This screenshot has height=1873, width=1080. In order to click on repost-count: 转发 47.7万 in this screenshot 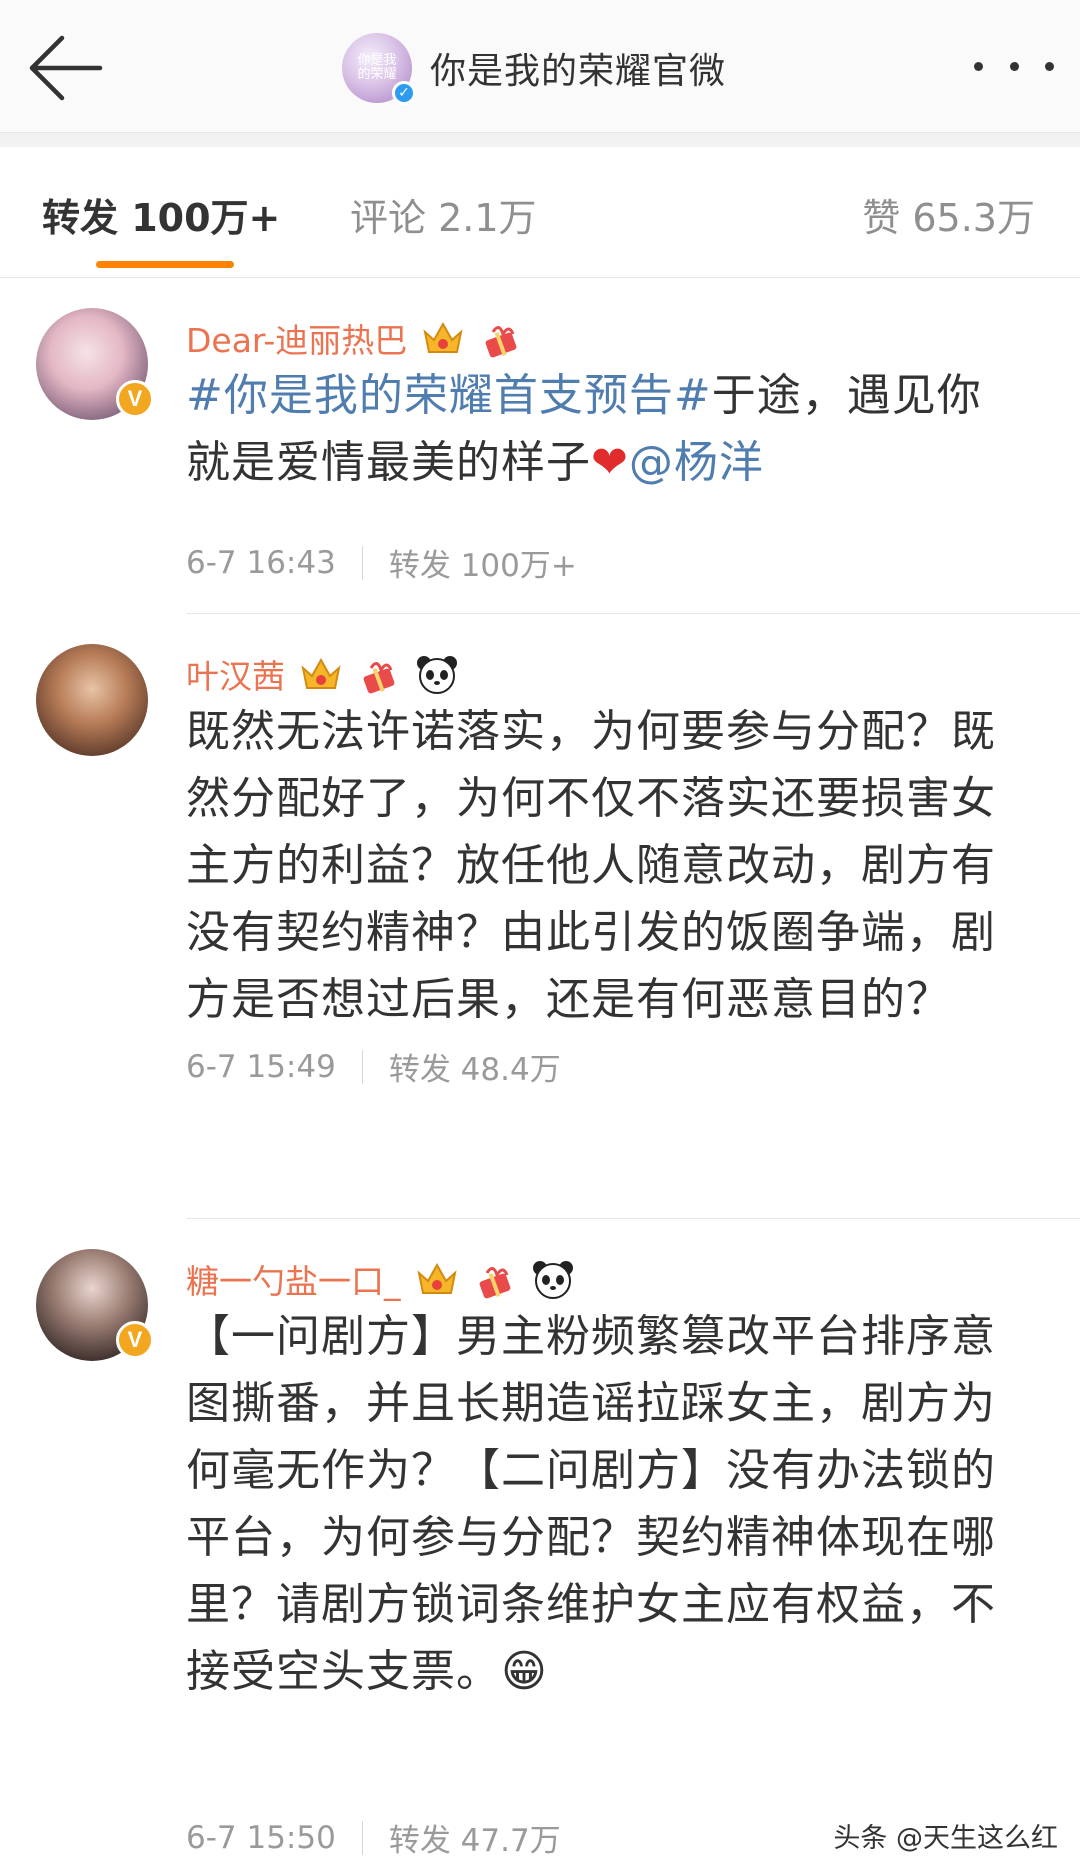, I will do `click(475, 1837)`.